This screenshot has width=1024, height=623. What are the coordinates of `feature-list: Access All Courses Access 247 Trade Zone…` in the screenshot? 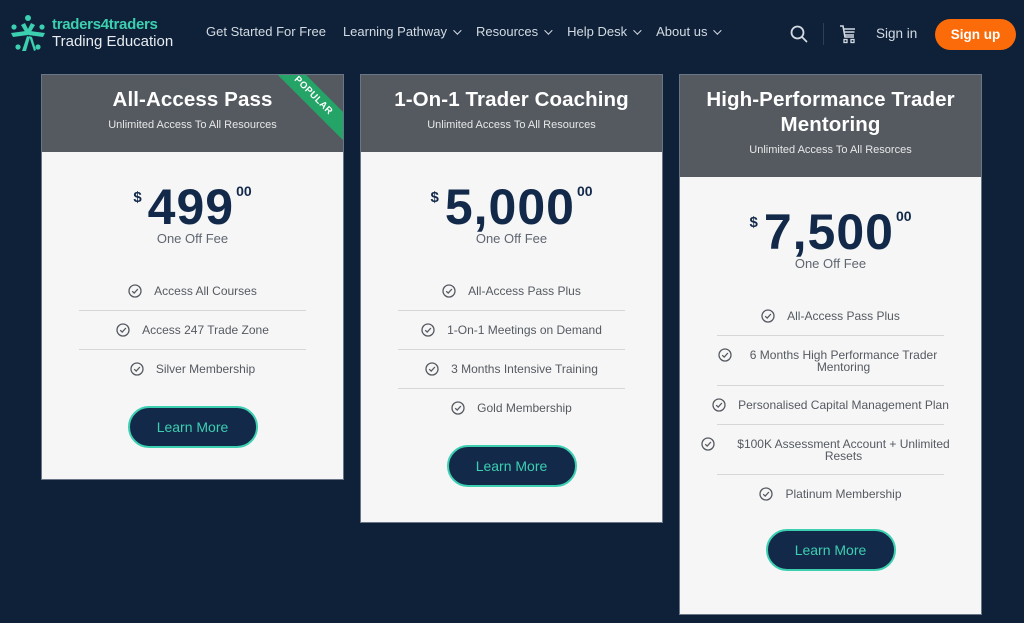 It's located at (192, 330).